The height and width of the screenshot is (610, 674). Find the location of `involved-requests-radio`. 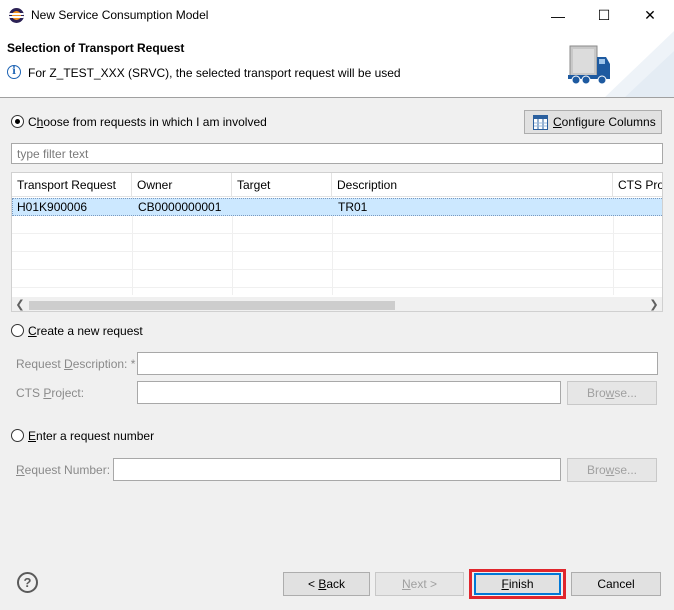

involved-requests-radio is located at coordinates (17, 121).